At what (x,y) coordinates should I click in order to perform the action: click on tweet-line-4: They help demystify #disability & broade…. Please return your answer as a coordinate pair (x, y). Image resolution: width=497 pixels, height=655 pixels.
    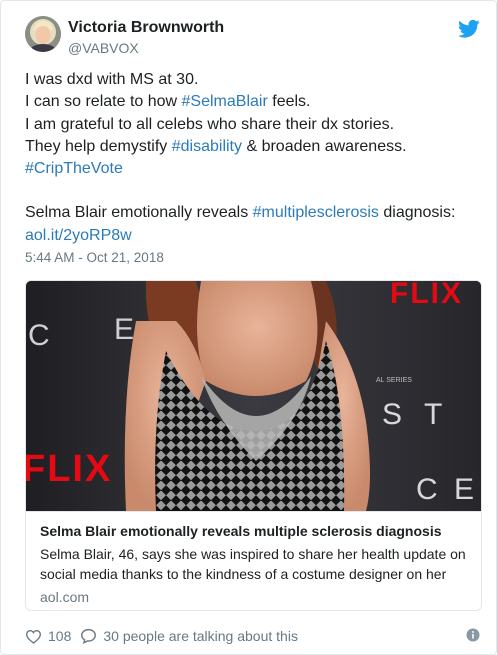
    Looking at the image, I should click on (255, 147).